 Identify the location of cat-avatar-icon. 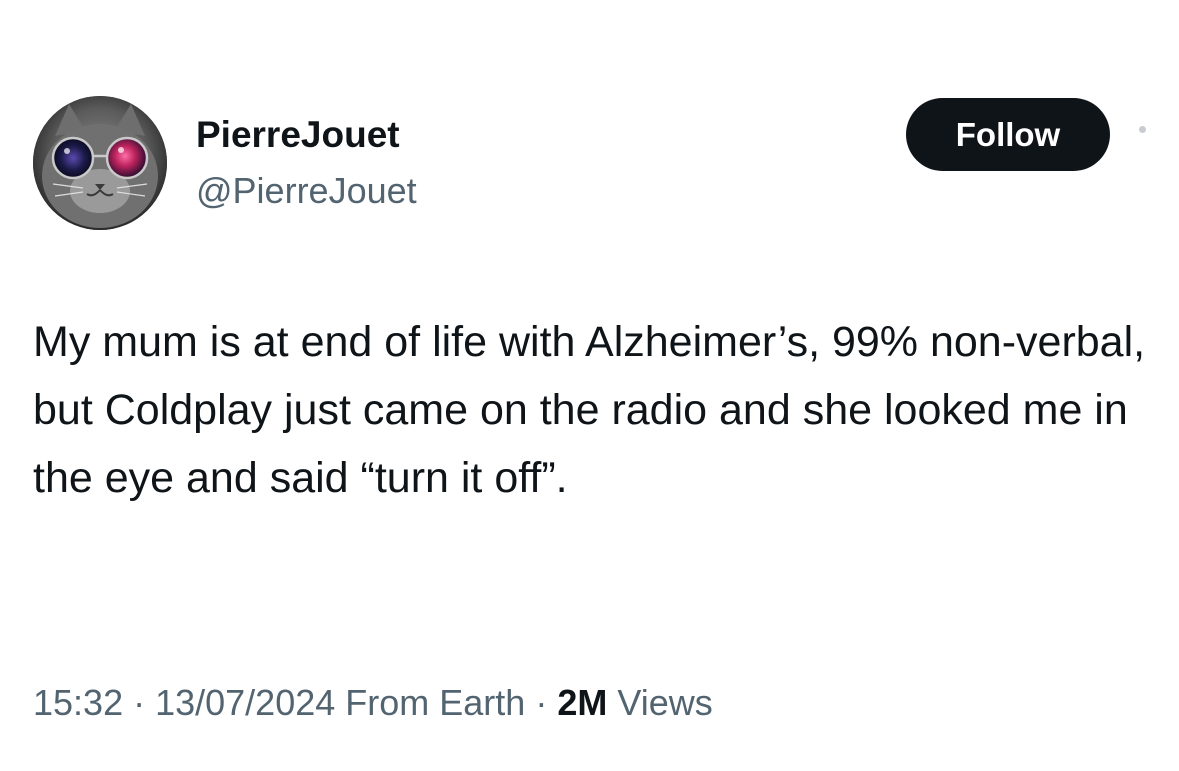
(100, 163).